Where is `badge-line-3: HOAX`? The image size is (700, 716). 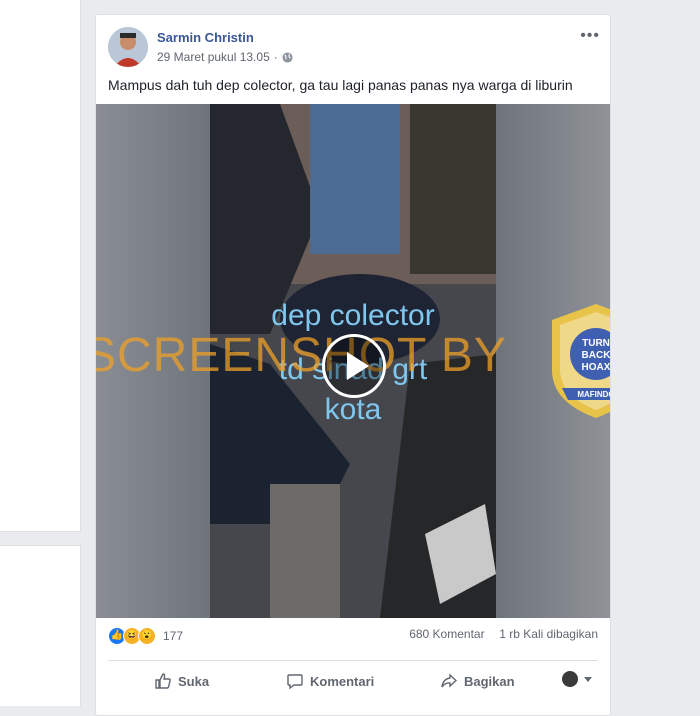
badge-line-3: HOAX is located at coordinates (596, 367).